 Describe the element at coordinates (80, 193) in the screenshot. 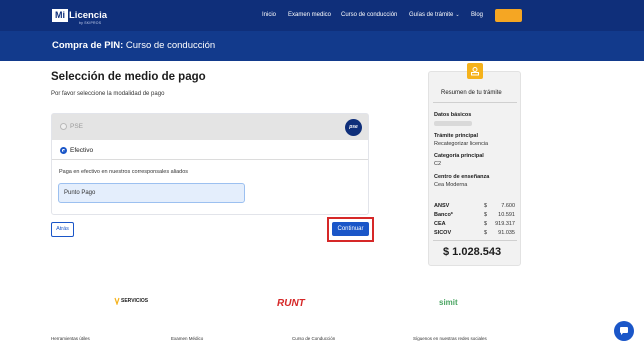

I see `agent-label: Punto Pago` at that location.